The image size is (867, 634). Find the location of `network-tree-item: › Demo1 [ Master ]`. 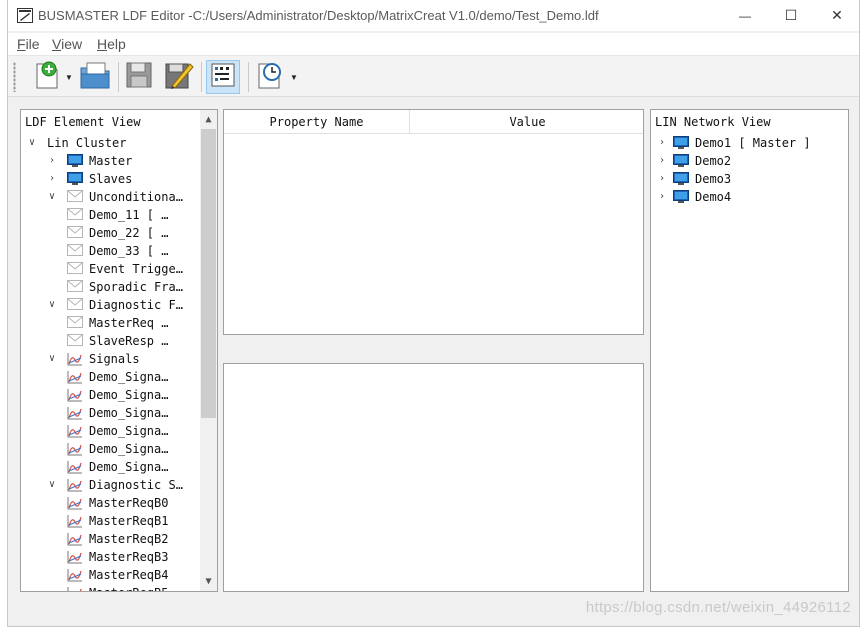

network-tree-item: › Demo1 [ Master ] is located at coordinates (734, 143).